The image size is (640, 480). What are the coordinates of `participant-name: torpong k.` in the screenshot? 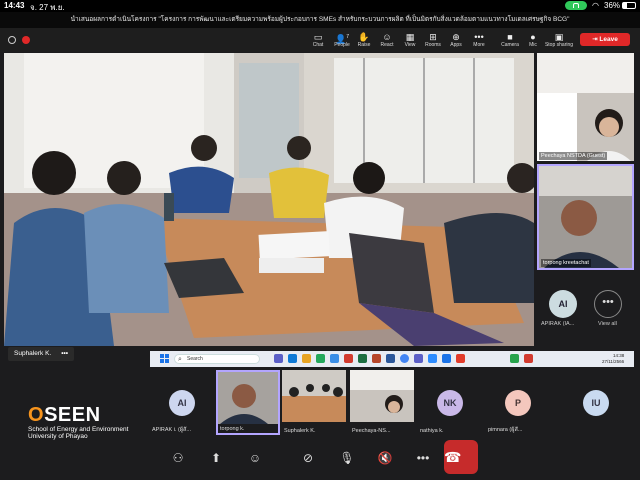 It's located at (248, 429).